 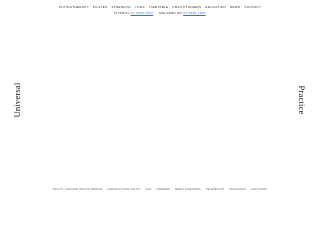 I want to click on brand-word-practice: Practice, so click(x=302, y=100).